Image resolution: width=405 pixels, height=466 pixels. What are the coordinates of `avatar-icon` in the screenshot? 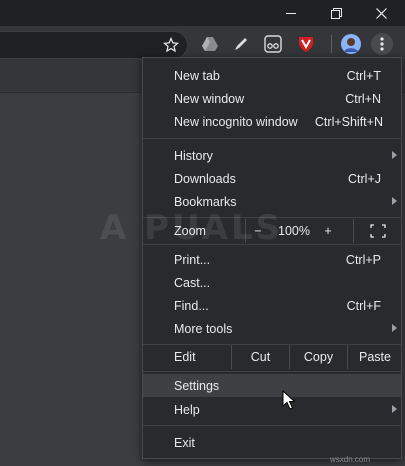 It's located at (351, 44).